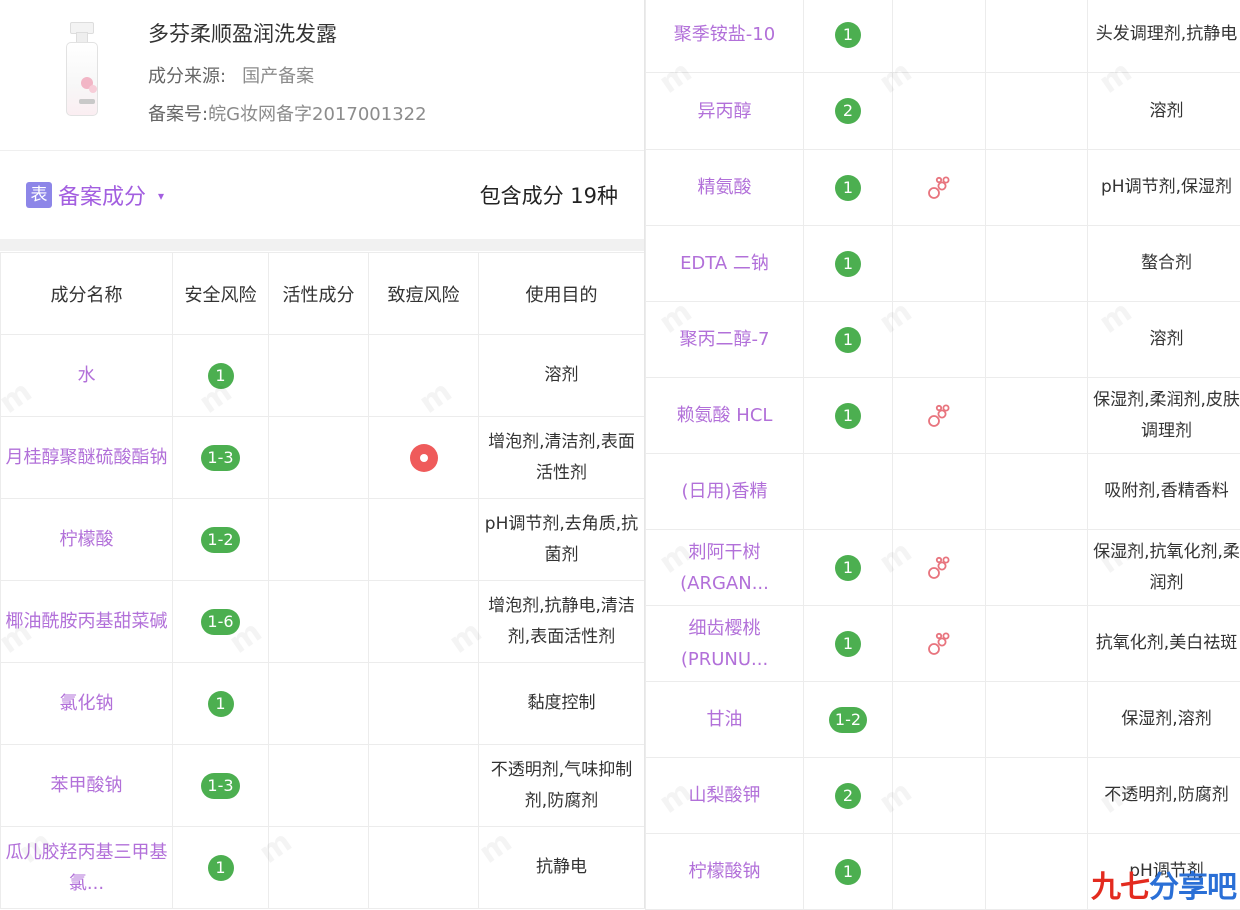 This screenshot has width=1240, height=910. I want to click on purpose-cell: 增泡剂,抗静电,清洁剂,表面活性剂, so click(562, 622).